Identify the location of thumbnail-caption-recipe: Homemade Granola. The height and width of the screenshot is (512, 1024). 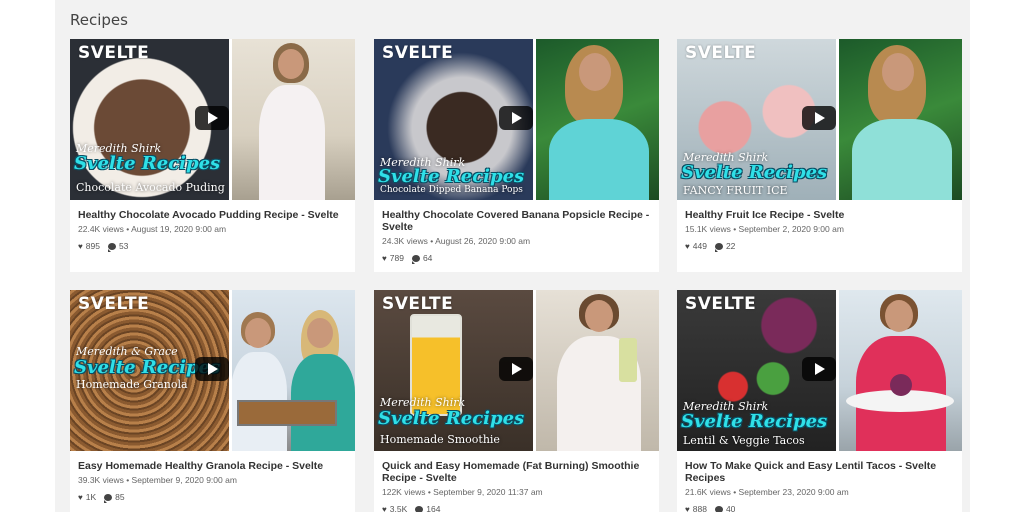
(132, 384).